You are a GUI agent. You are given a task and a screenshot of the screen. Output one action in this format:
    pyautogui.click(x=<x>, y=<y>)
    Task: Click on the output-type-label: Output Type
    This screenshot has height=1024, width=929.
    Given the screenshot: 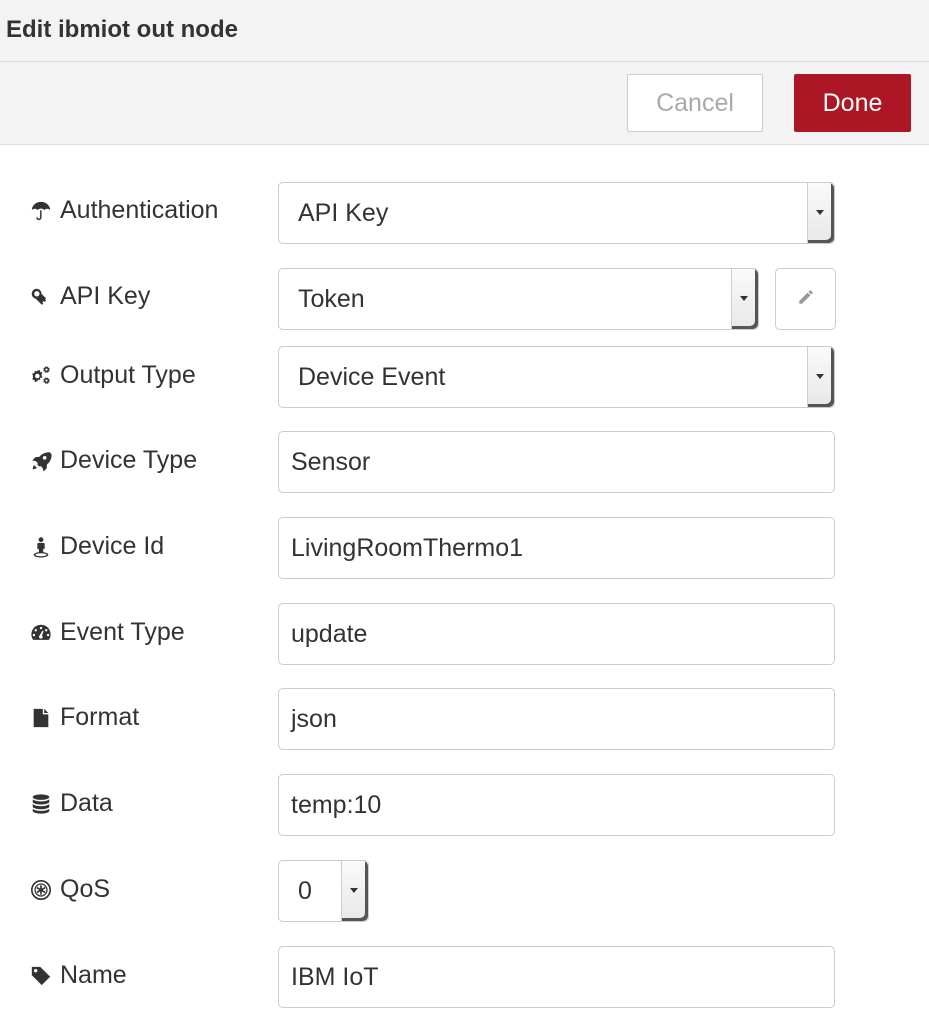 What is the action you would take?
    pyautogui.click(x=112, y=375)
    